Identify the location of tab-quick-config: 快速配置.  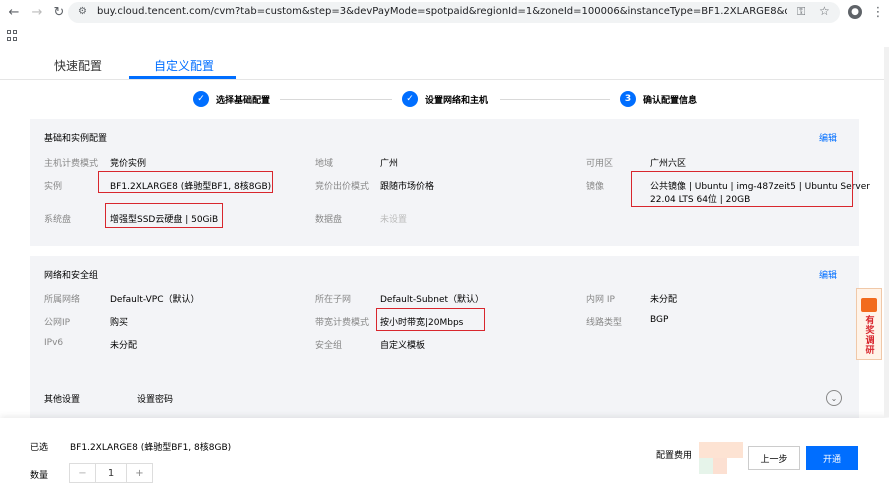
(78, 65).